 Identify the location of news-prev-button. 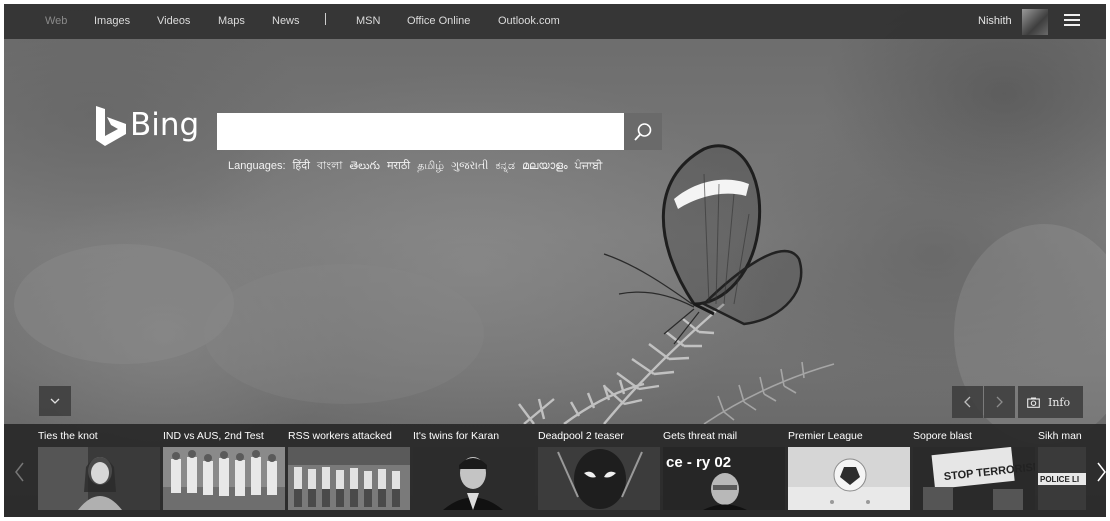
(19, 472).